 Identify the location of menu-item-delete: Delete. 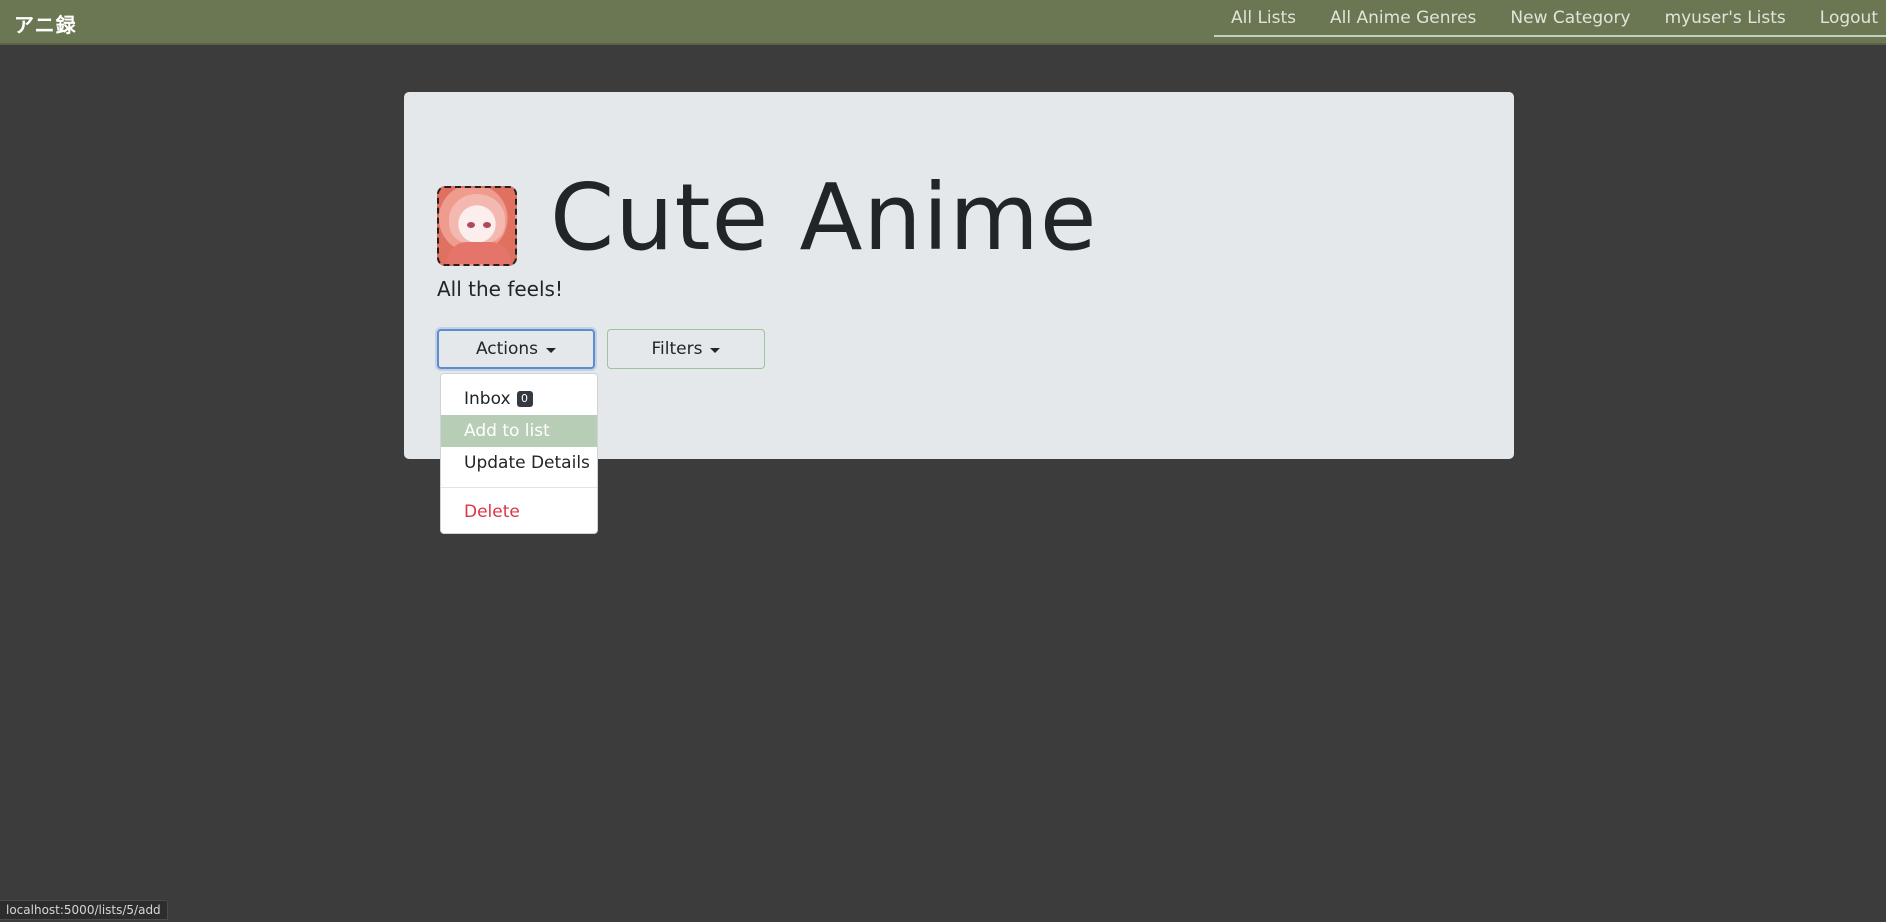
(519, 512).